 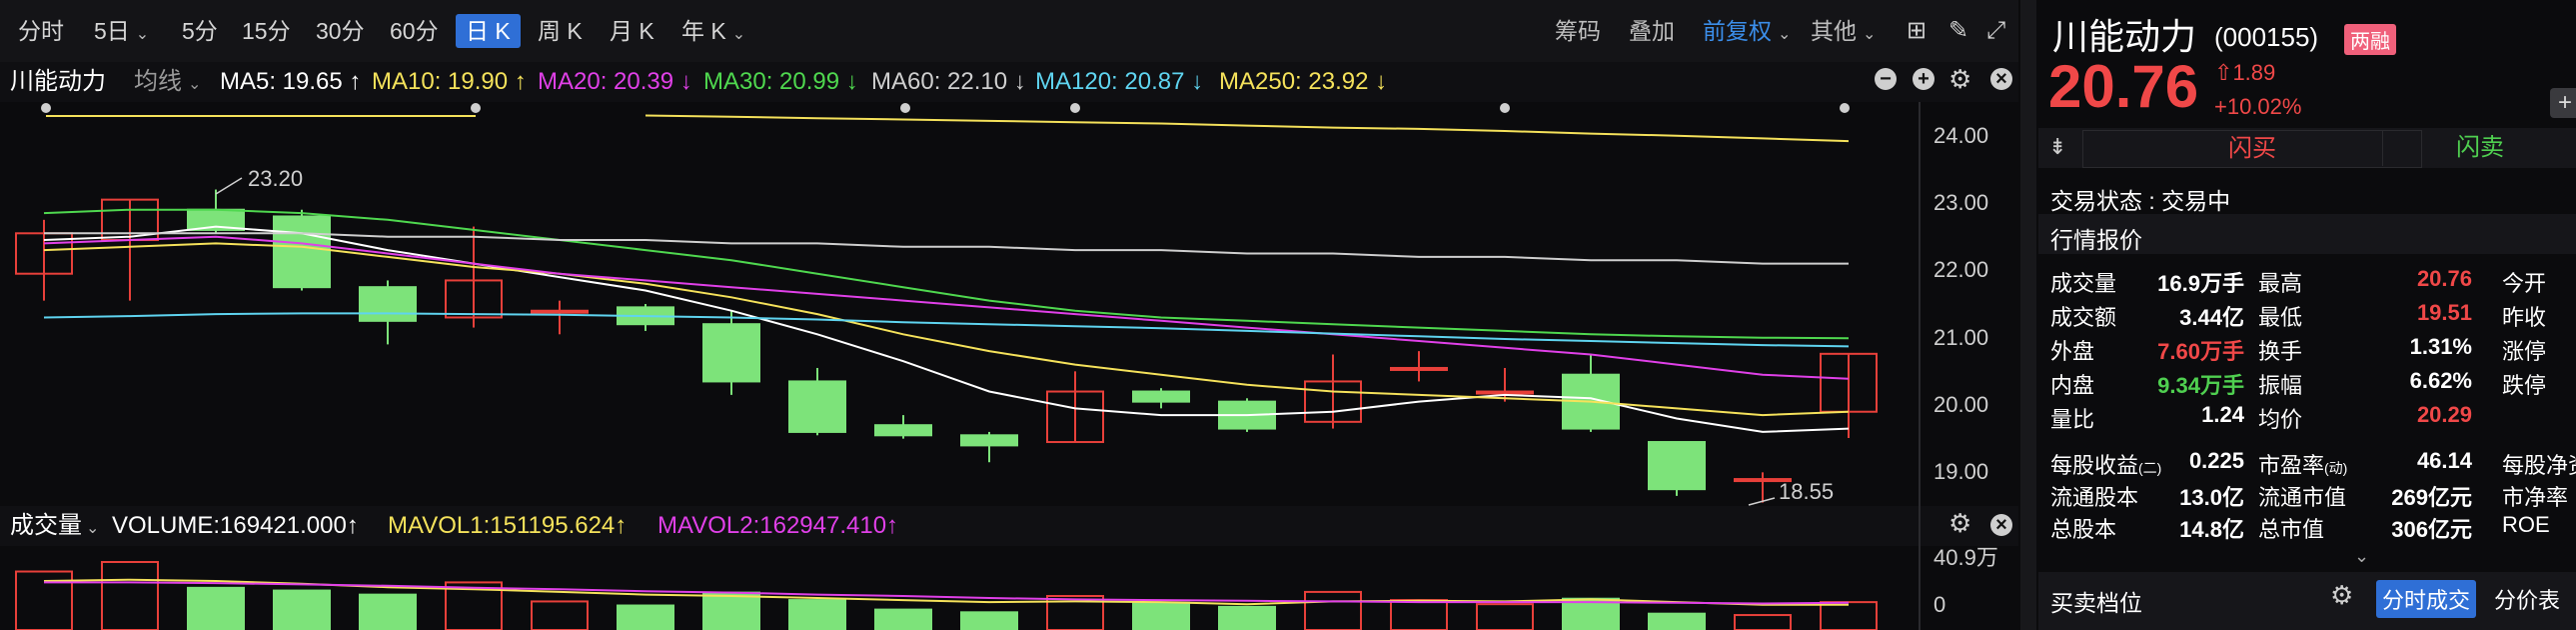 I want to click on quote-label: 均价, so click(x=2280, y=419).